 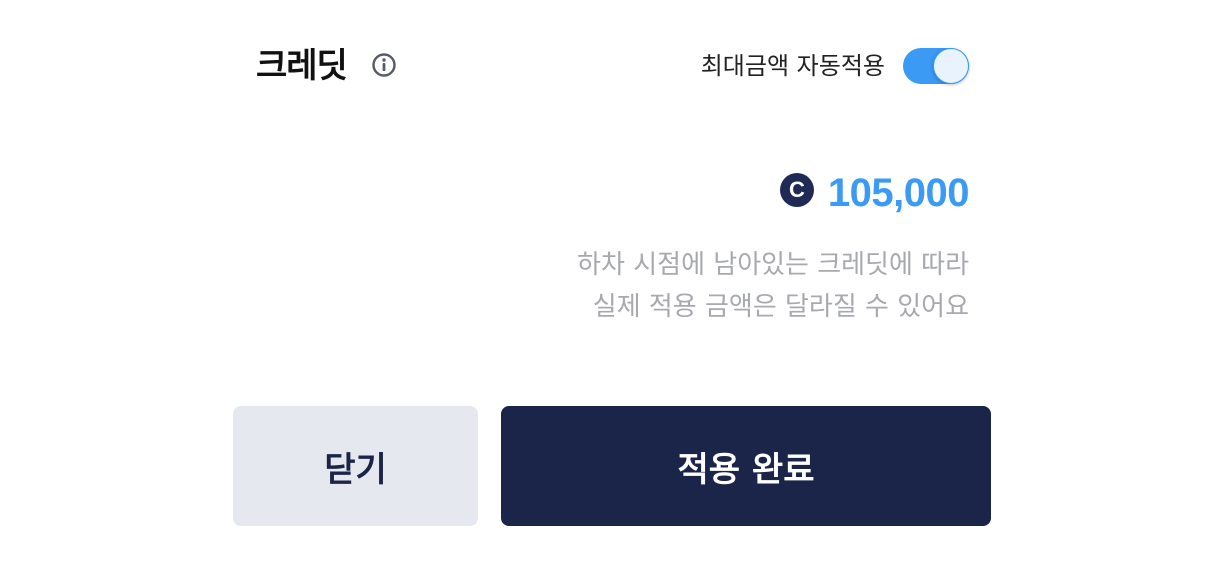 What do you see at coordinates (355, 466) in the screenshot?
I see `close-button: 닫기` at bounding box center [355, 466].